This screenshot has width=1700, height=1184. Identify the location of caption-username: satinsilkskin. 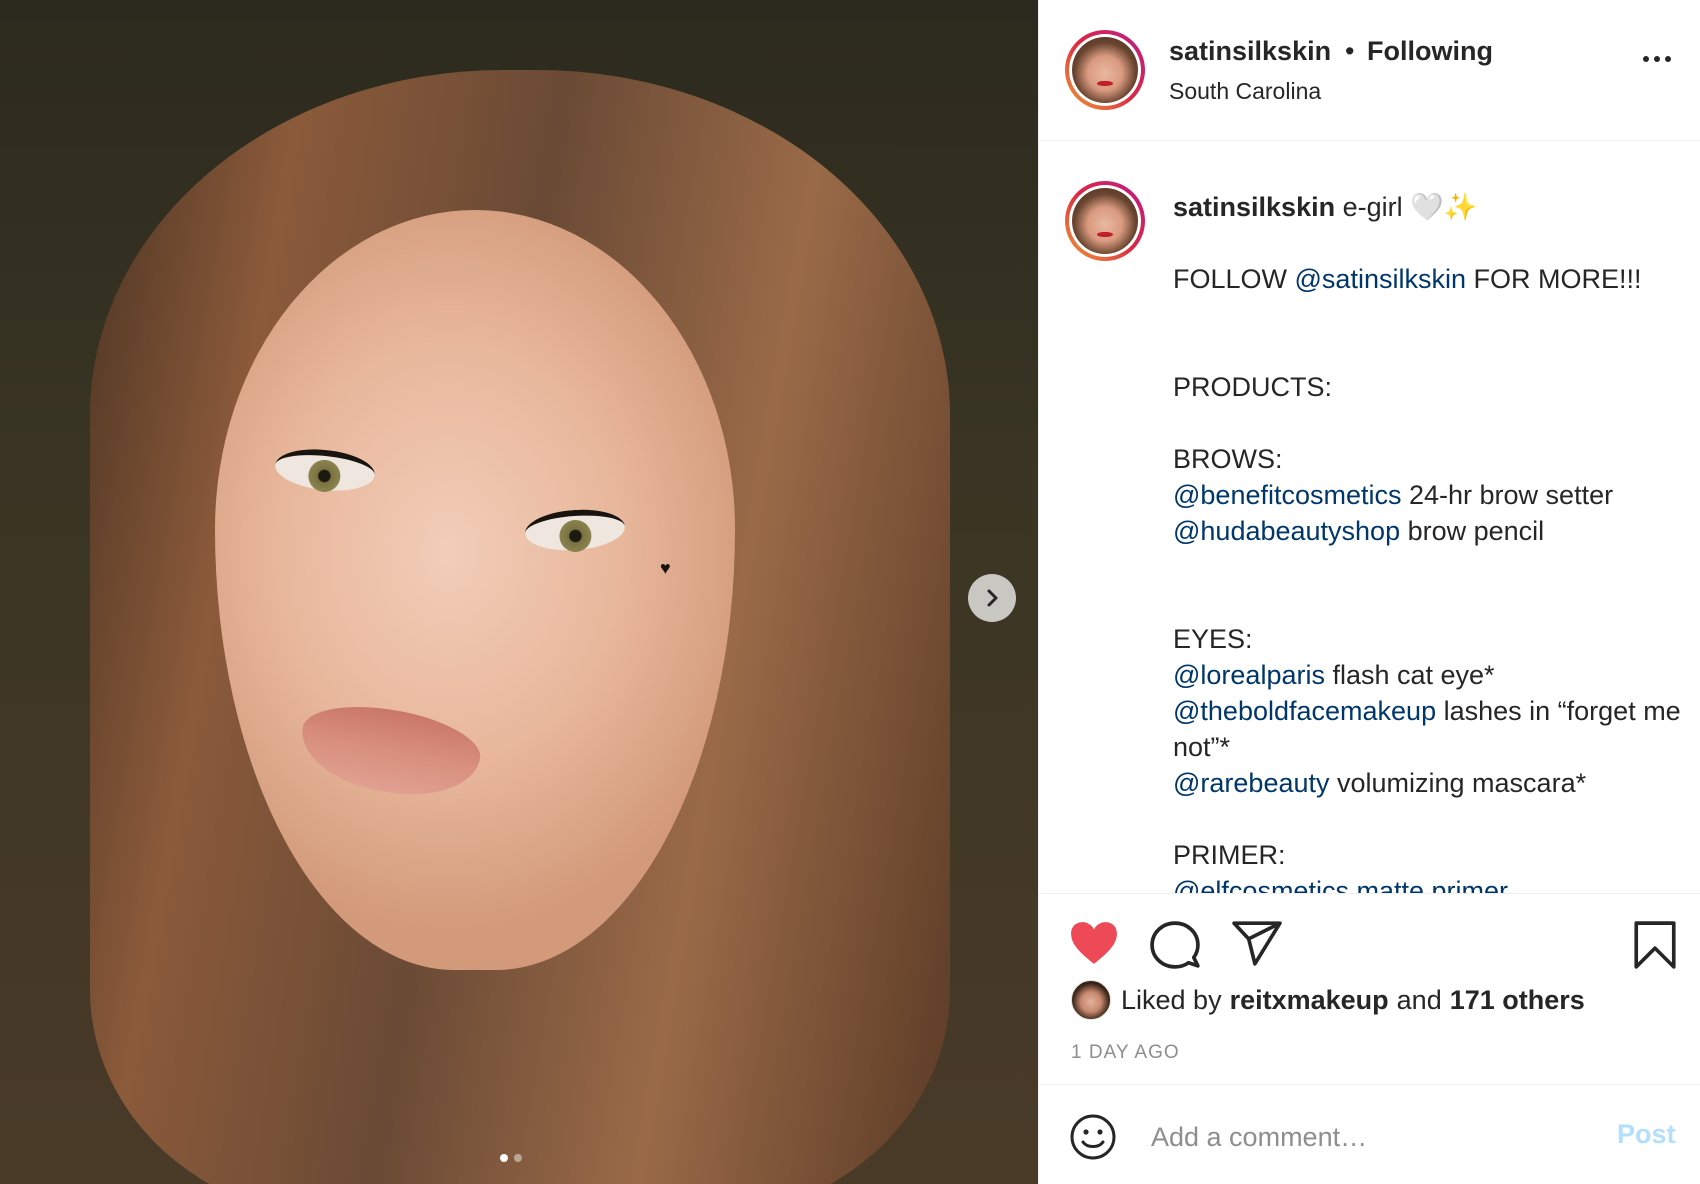
(1254, 207).